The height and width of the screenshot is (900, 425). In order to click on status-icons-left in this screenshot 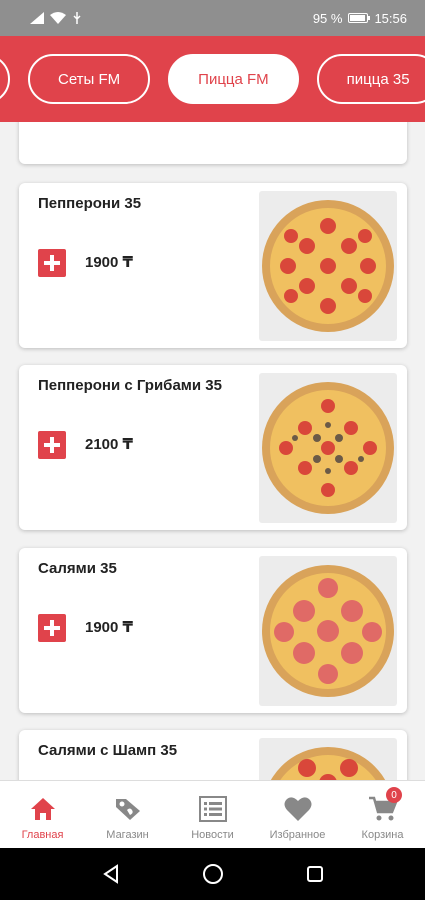, I will do `click(56, 18)`.